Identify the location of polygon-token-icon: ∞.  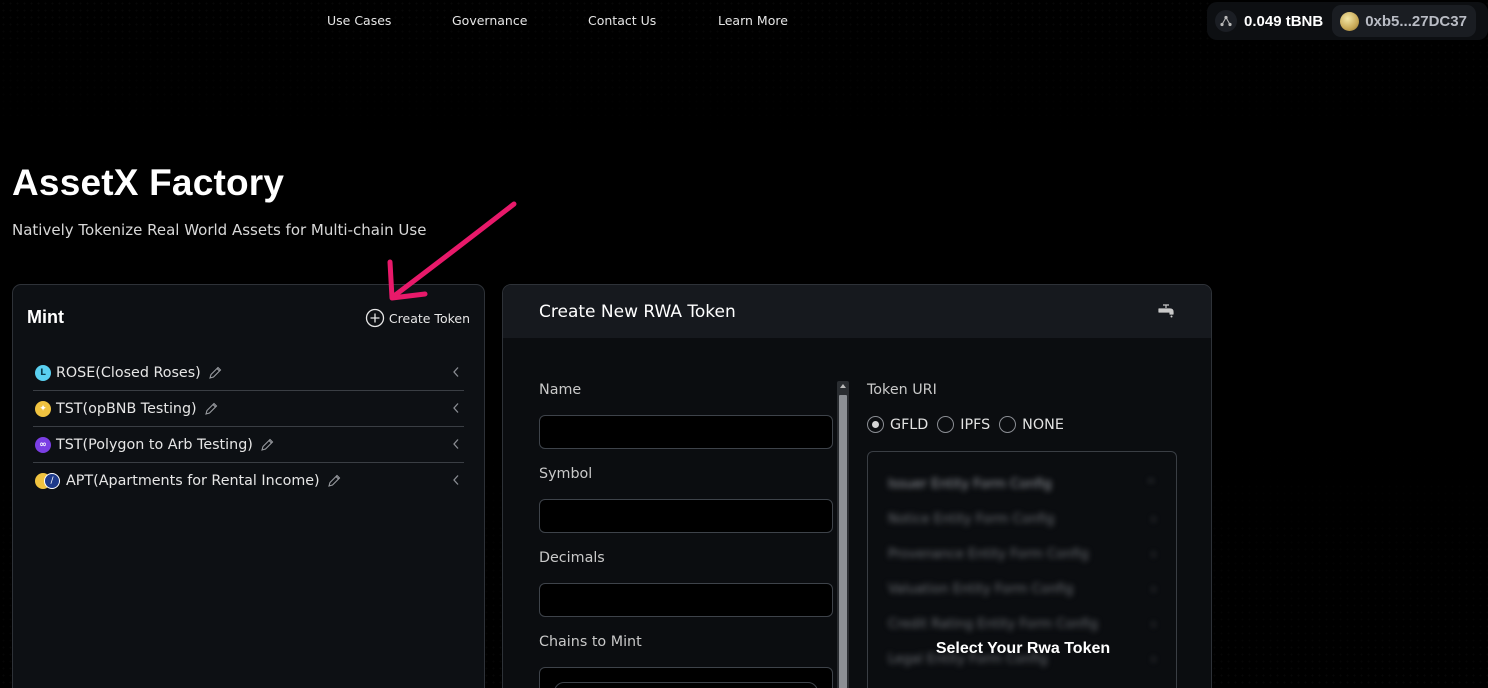
(43, 444).